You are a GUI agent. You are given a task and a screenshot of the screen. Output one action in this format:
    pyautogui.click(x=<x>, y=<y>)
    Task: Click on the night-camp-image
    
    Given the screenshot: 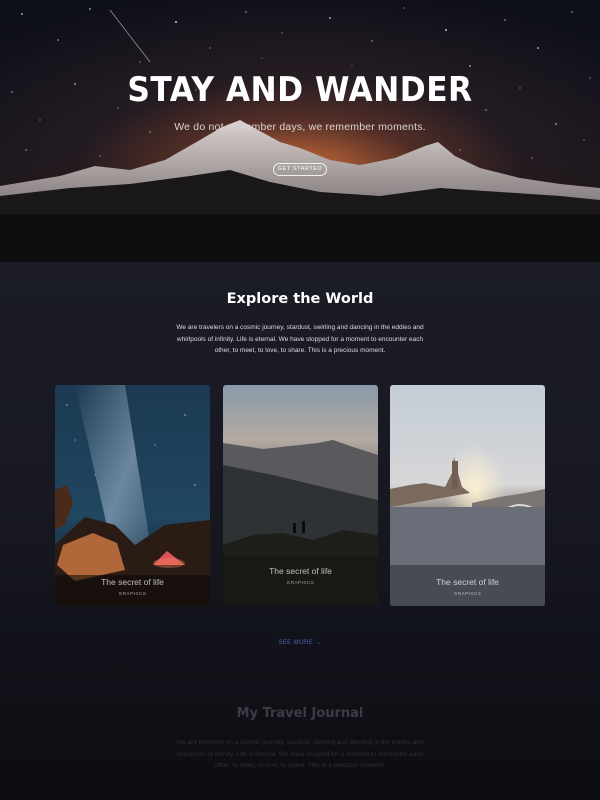 What is the action you would take?
    pyautogui.click(x=132, y=495)
    